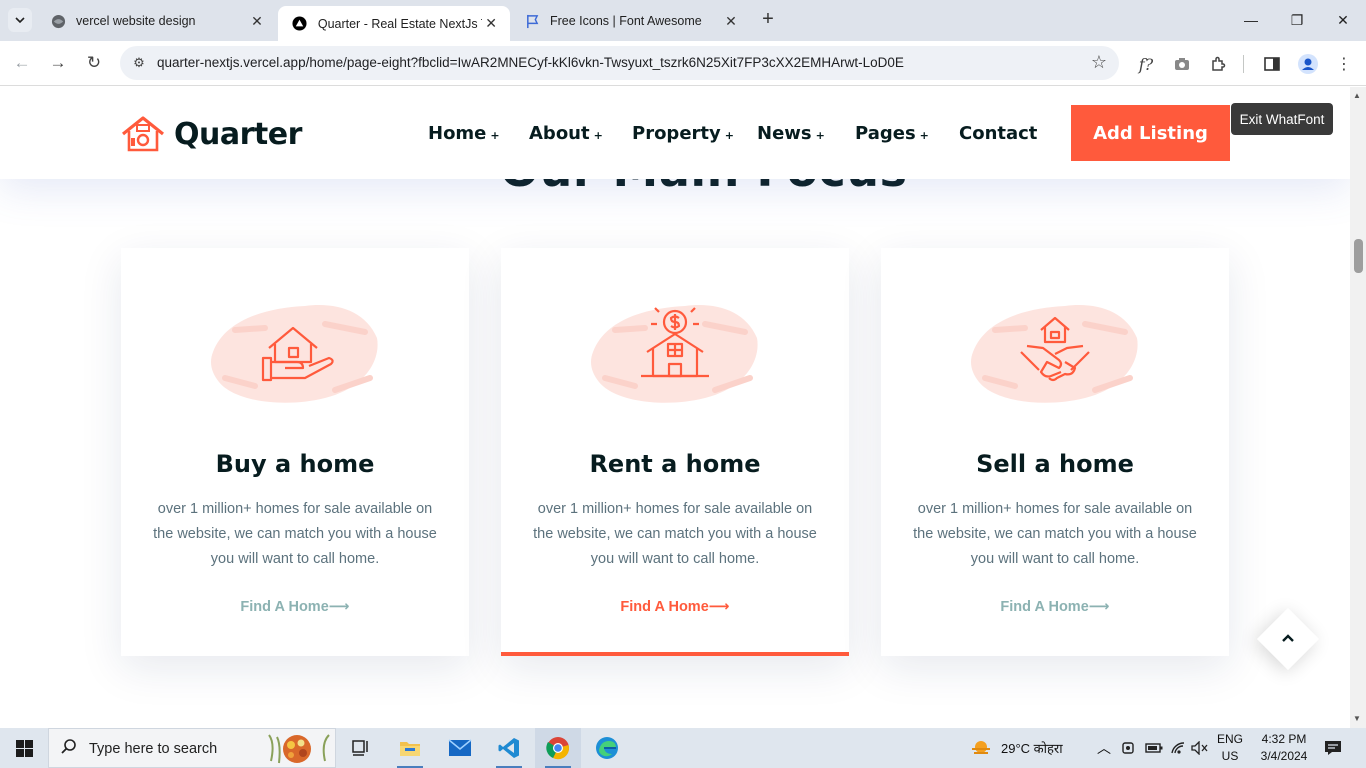 The height and width of the screenshot is (768, 1366). I want to click on weather-widget: 29°C कोहरा, so click(1016, 748).